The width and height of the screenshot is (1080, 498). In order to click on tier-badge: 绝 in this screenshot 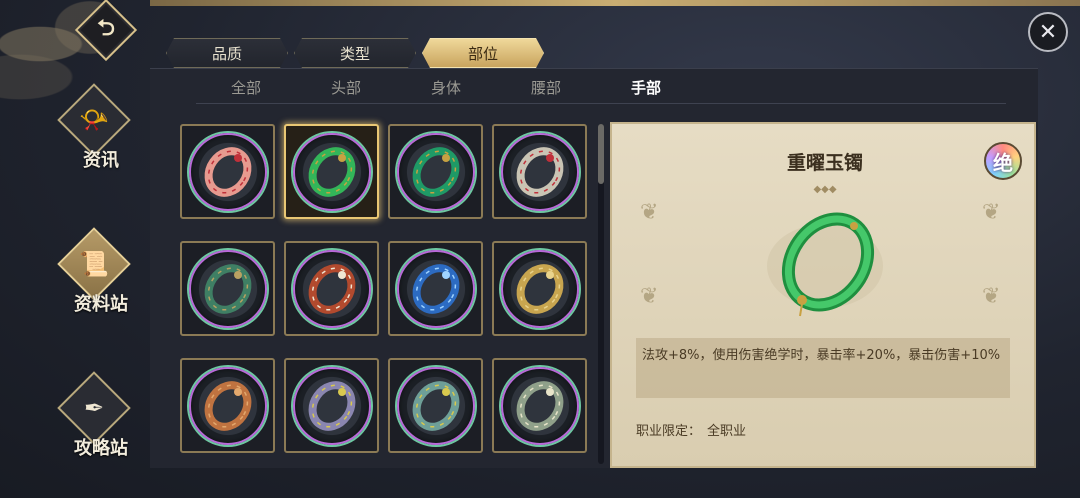, I will do `click(1003, 161)`.